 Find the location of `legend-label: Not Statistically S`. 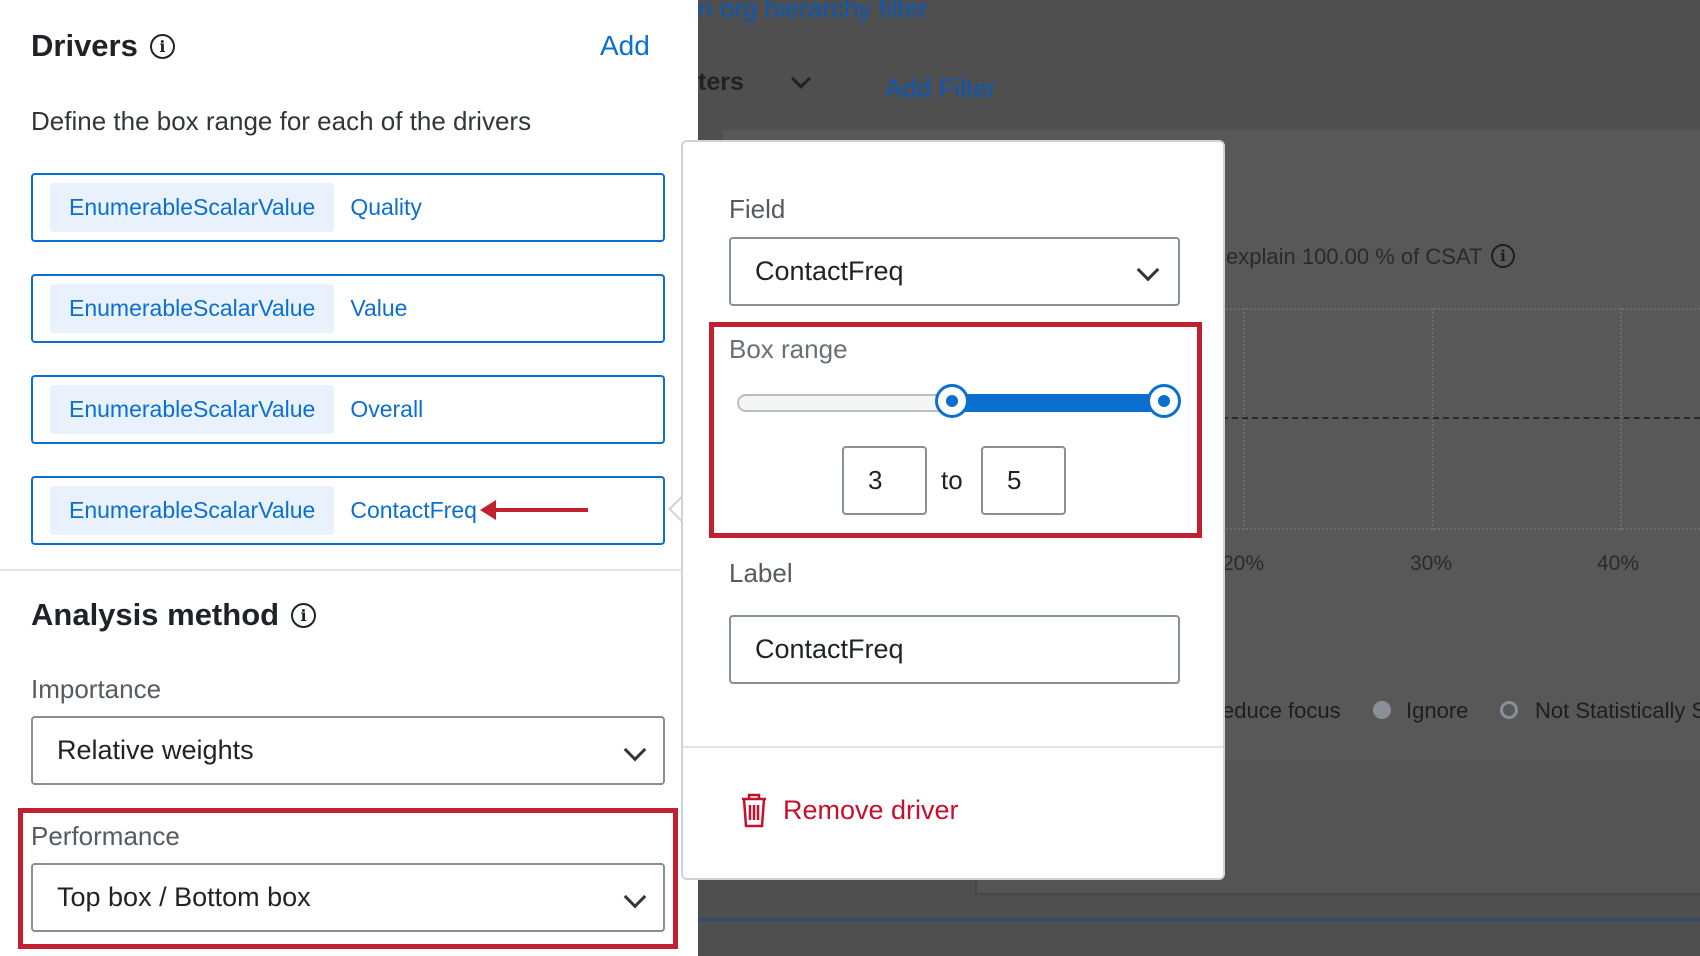

legend-label: Not Statistically S is located at coordinates (1617, 710).